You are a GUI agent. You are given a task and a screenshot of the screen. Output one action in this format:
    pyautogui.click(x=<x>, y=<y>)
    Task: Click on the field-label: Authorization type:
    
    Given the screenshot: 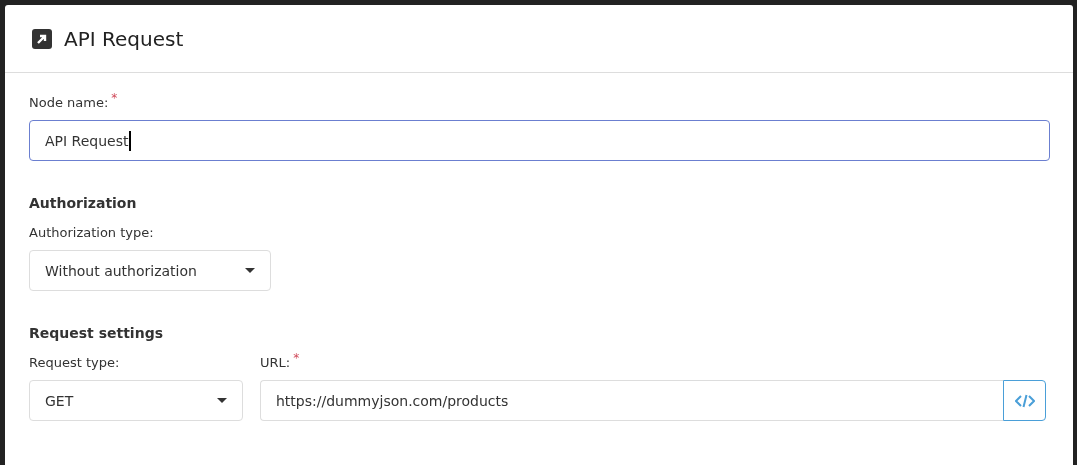 What is the action you would take?
    pyautogui.click(x=91, y=232)
    